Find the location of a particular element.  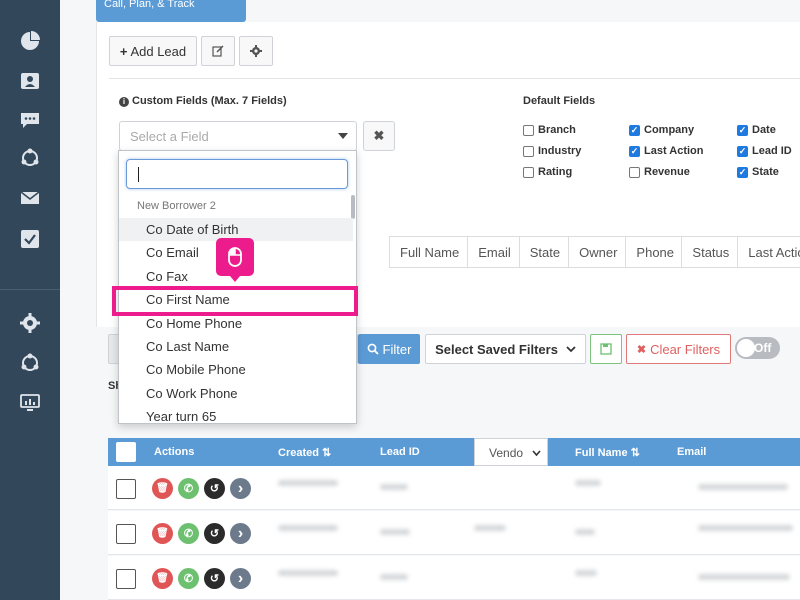

dropdown-option: Co Work Phone is located at coordinates (236, 393).